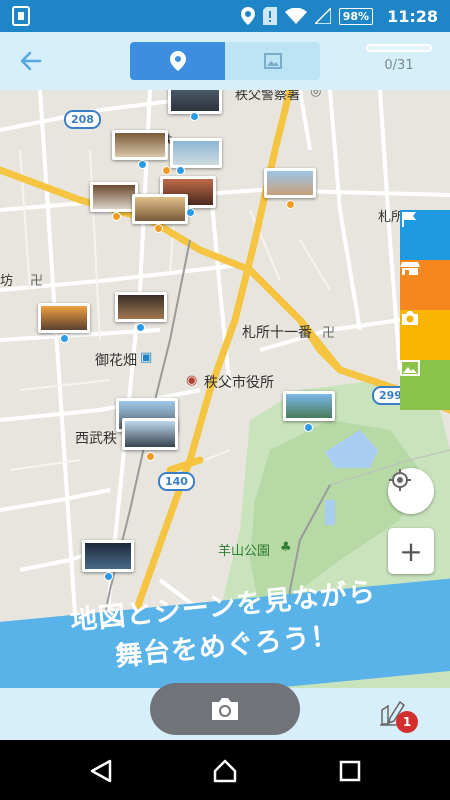  What do you see at coordinates (410, 268) in the screenshot?
I see `shop-icon` at bounding box center [410, 268].